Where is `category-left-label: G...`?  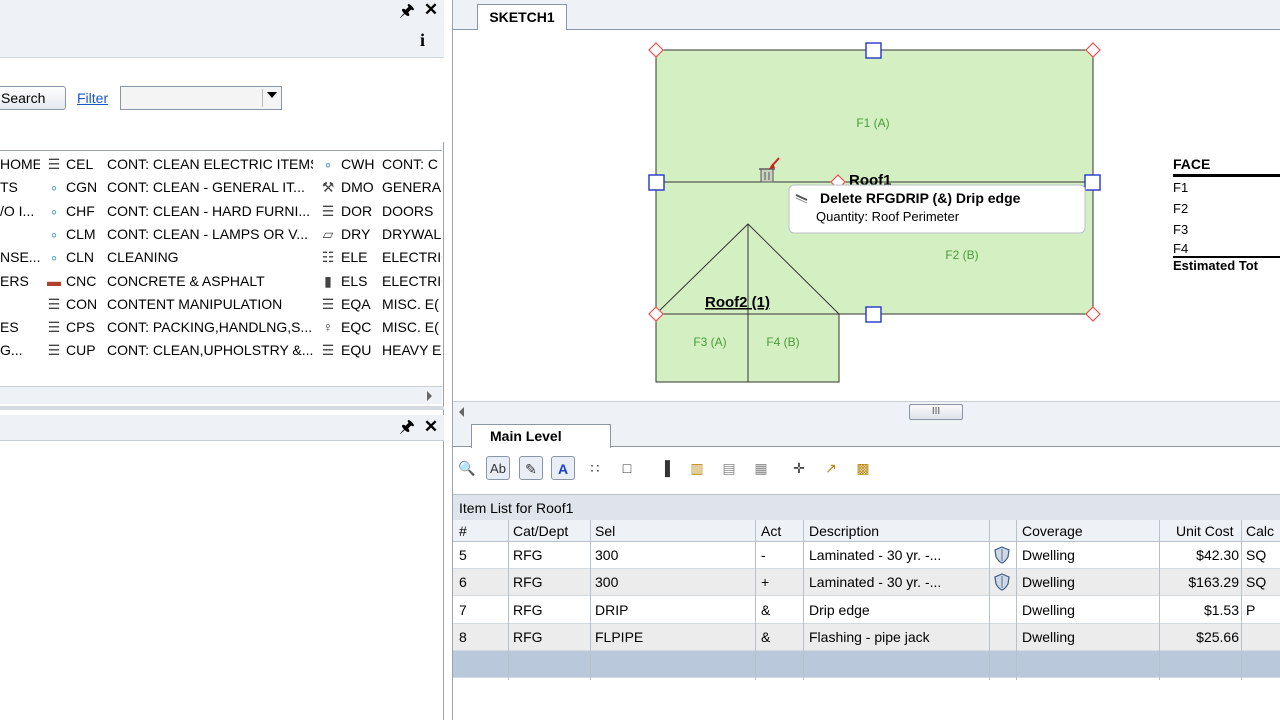
category-left-label: G... is located at coordinates (20, 350).